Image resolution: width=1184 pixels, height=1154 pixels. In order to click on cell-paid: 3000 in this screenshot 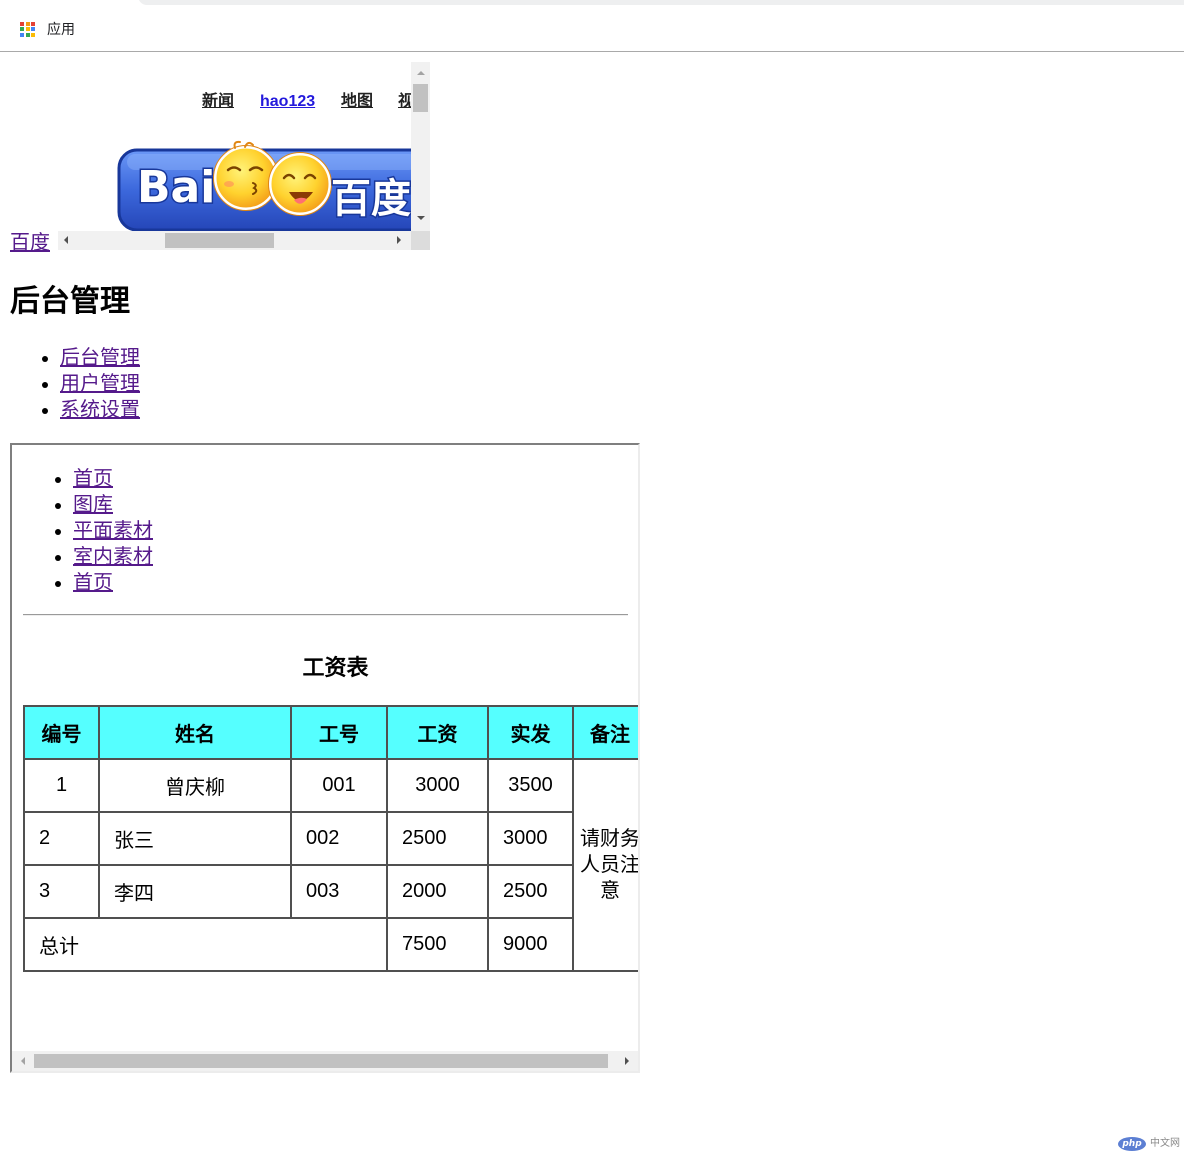, I will do `click(530, 838)`.